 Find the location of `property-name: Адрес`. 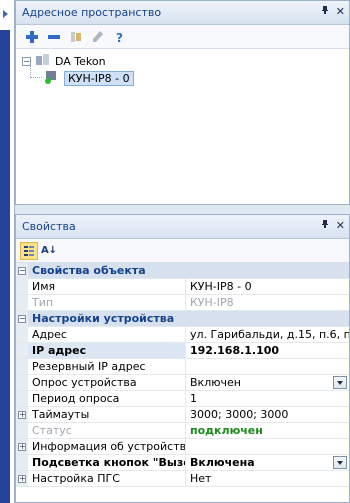

property-name: Адрес is located at coordinates (107, 334).